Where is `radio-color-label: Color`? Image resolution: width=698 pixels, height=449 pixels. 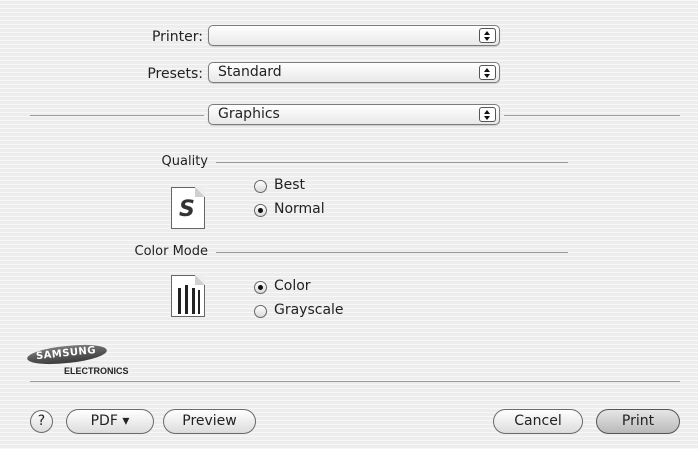 radio-color-label: Color is located at coordinates (292, 286).